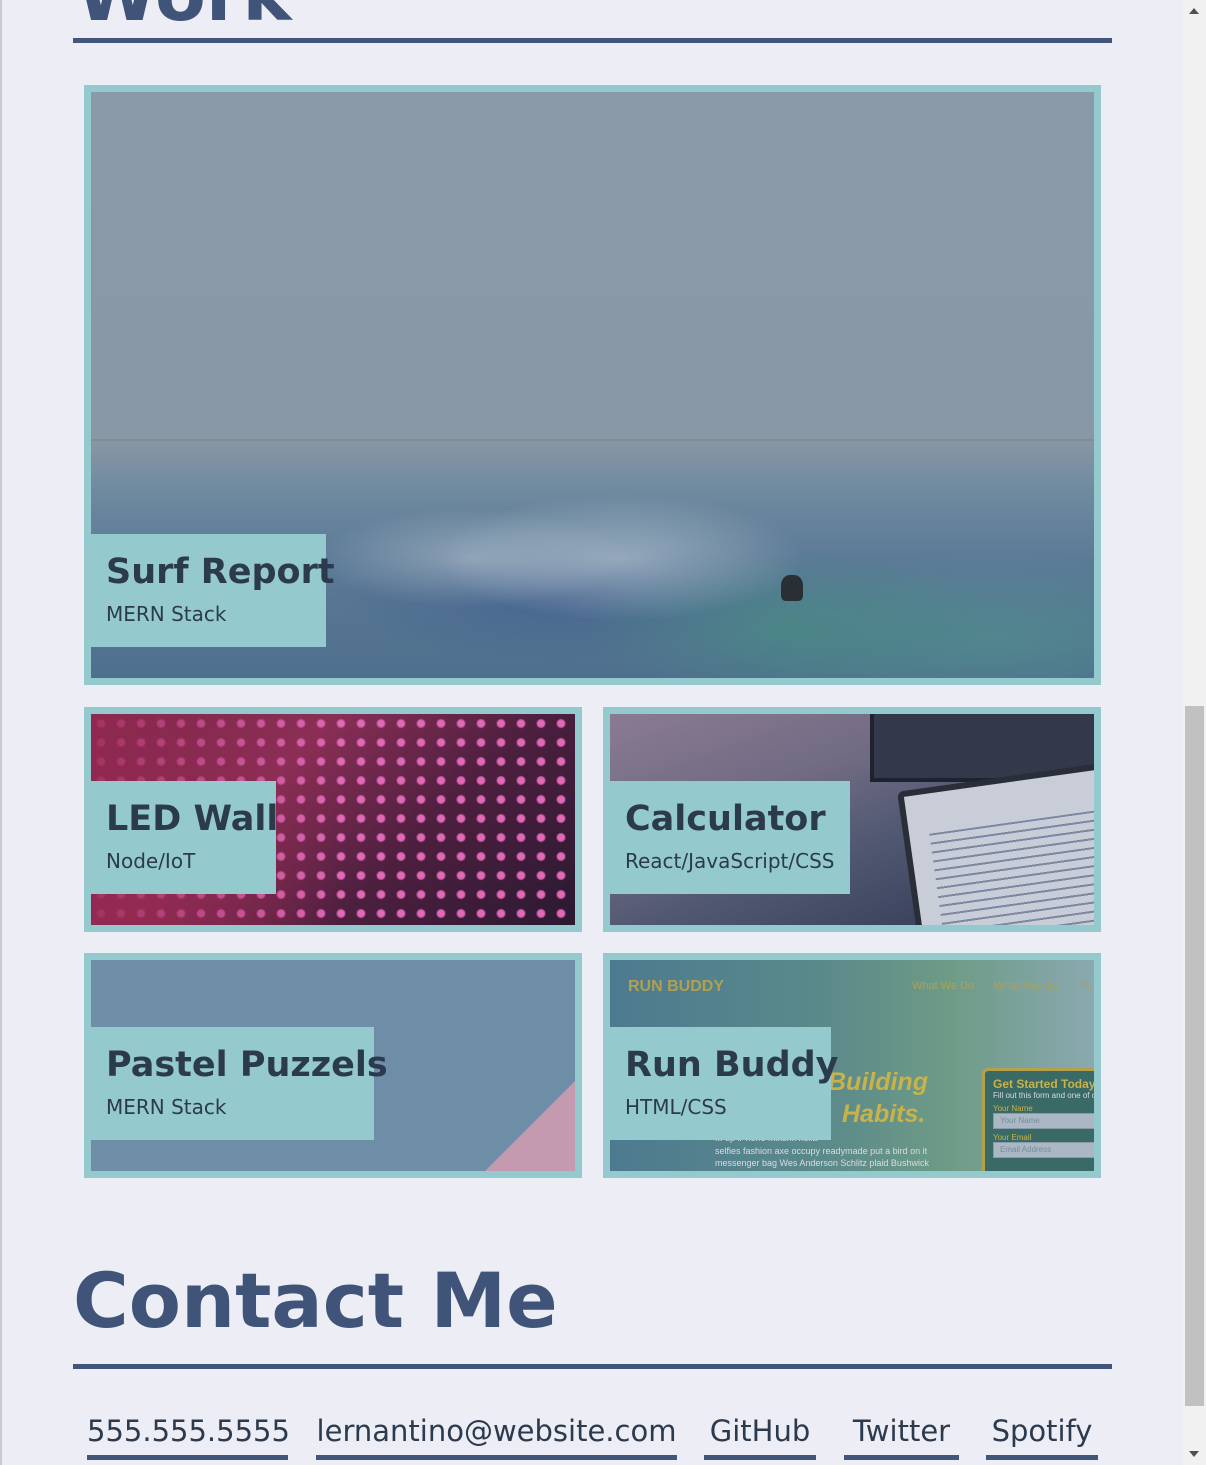  Describe the element at coordinates (1086, 986) in the screenshot. I see `run-buddy-nav-item: Yo` at that location.